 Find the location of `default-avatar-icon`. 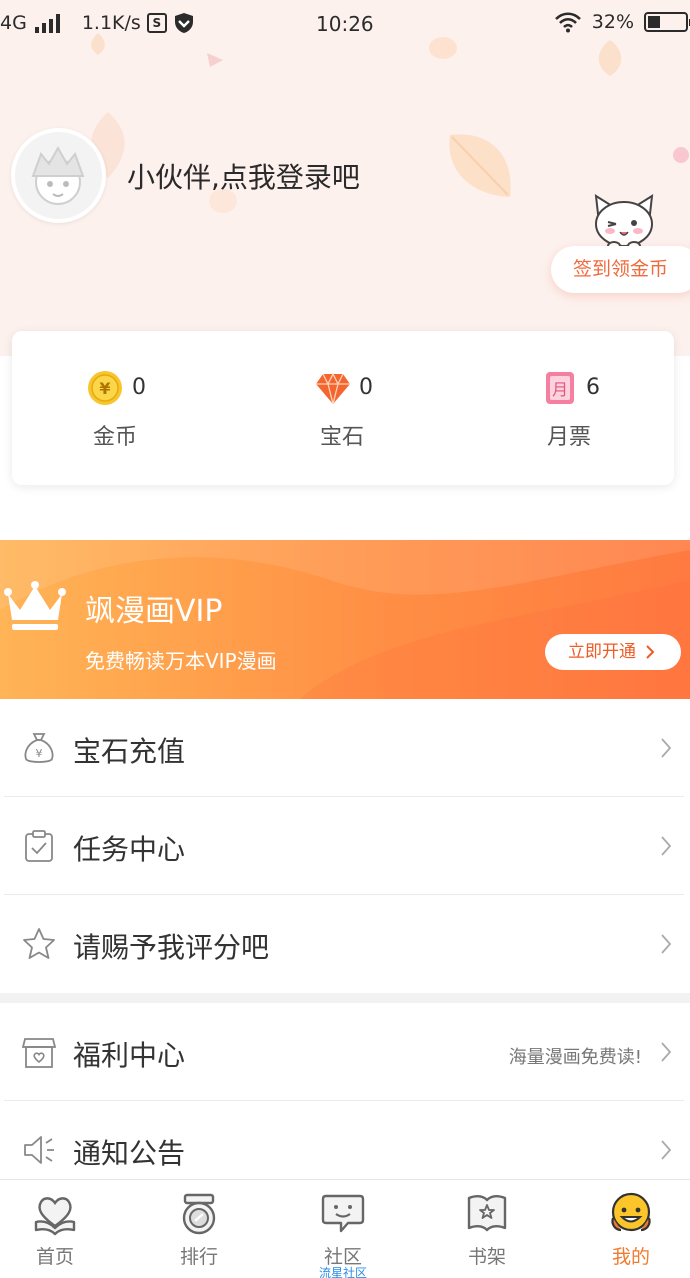

default-avatar-icon is located at coordinates (58, 175).